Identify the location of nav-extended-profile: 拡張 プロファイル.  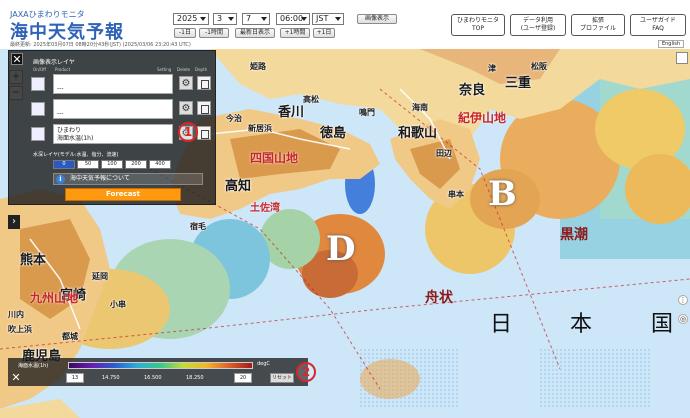
(598, 25).